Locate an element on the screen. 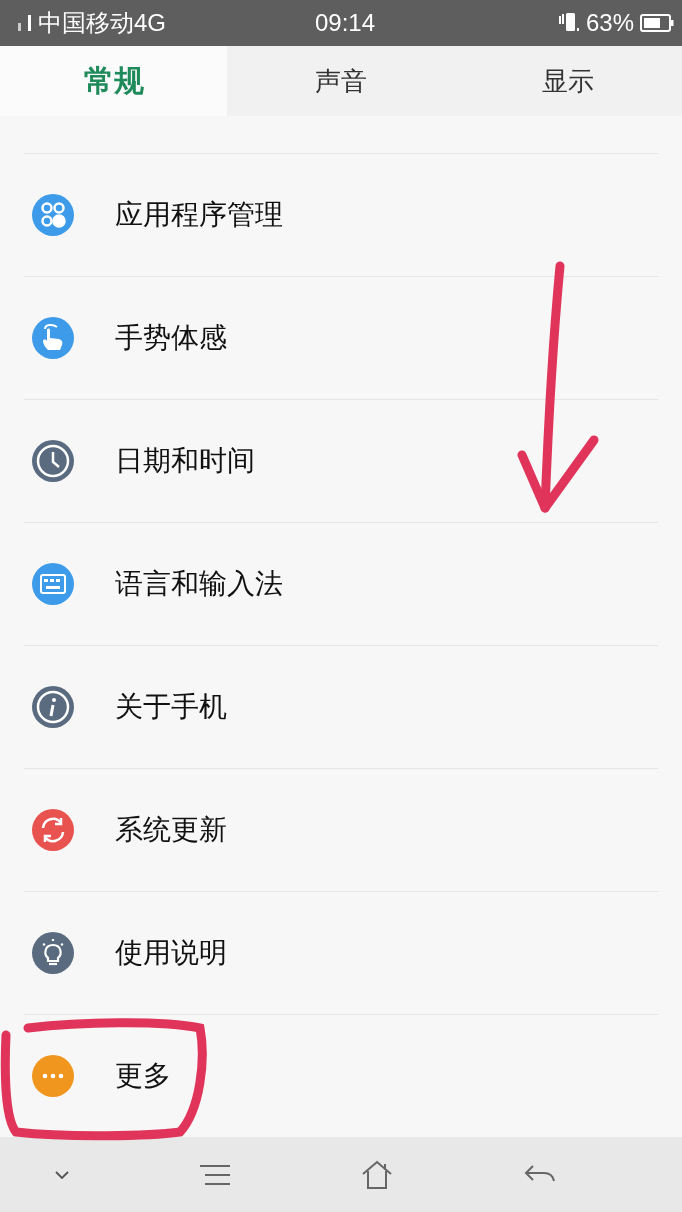 Image resolution: width=682 pixels, height=1212 pixels. clock-text: 09:14 is located at coordinates (345, 23).